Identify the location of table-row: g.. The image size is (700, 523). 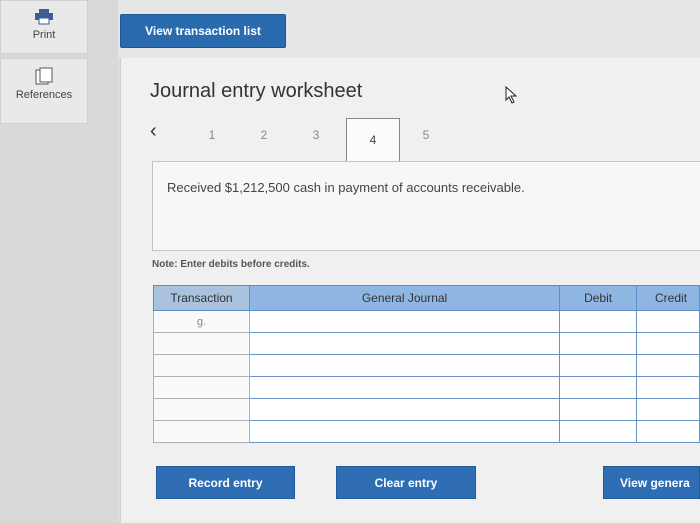
(426, 321).